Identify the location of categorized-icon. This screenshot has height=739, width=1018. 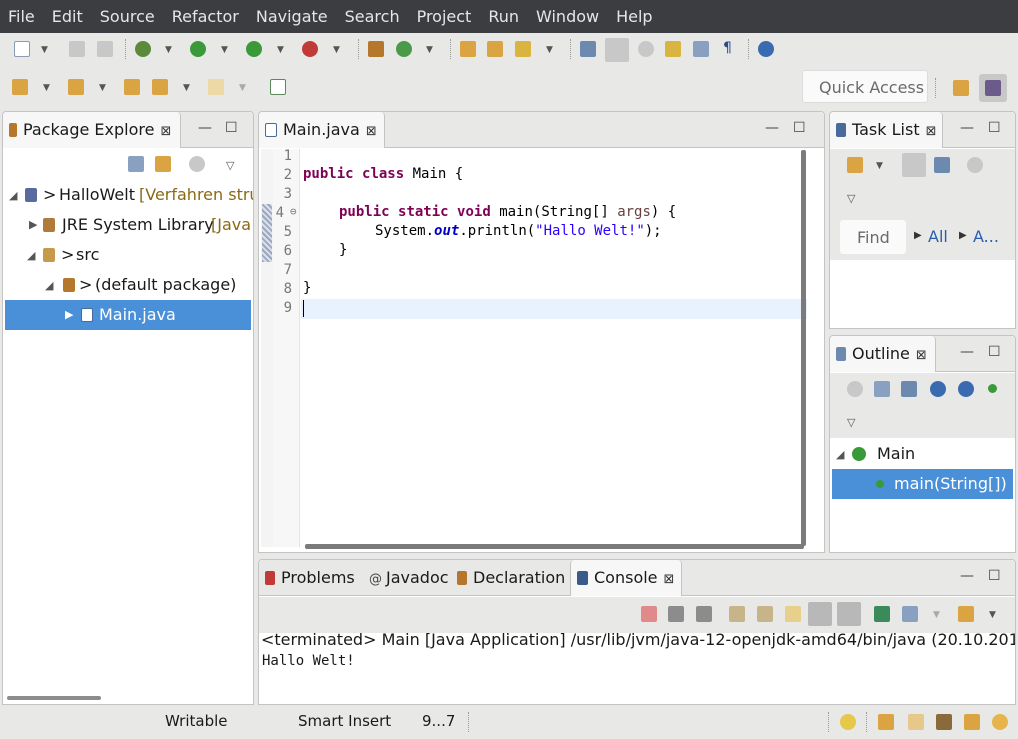
(914, 165).